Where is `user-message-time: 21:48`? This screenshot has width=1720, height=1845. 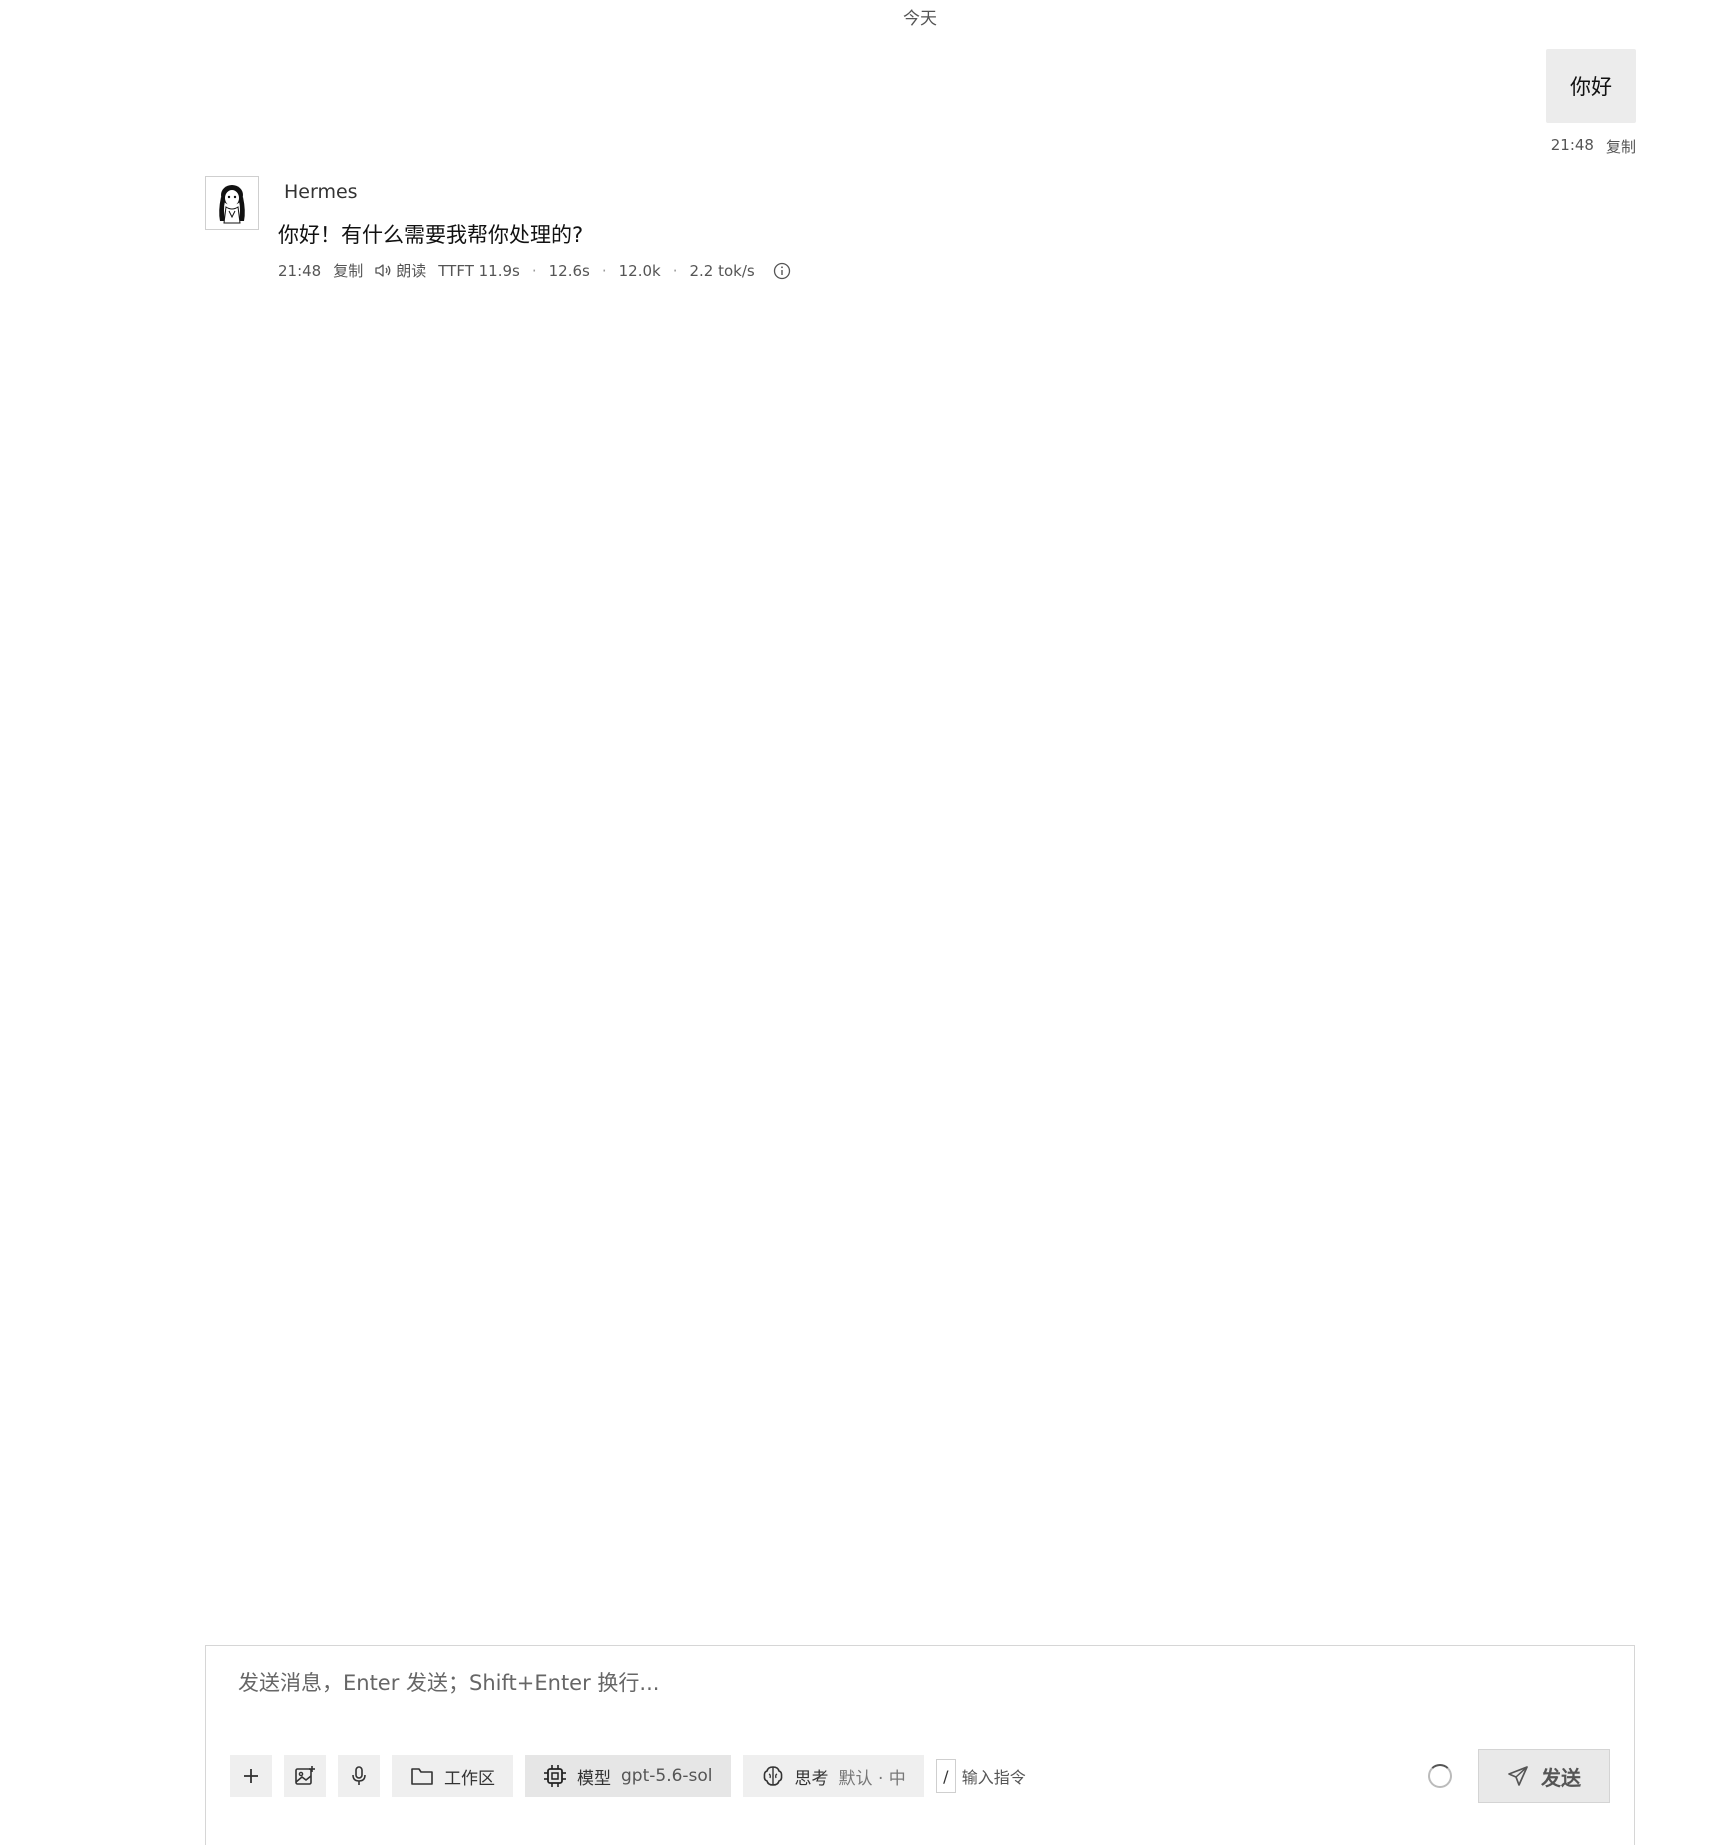
user-message-time: 21:48 is located at coordinates (1572, 145).